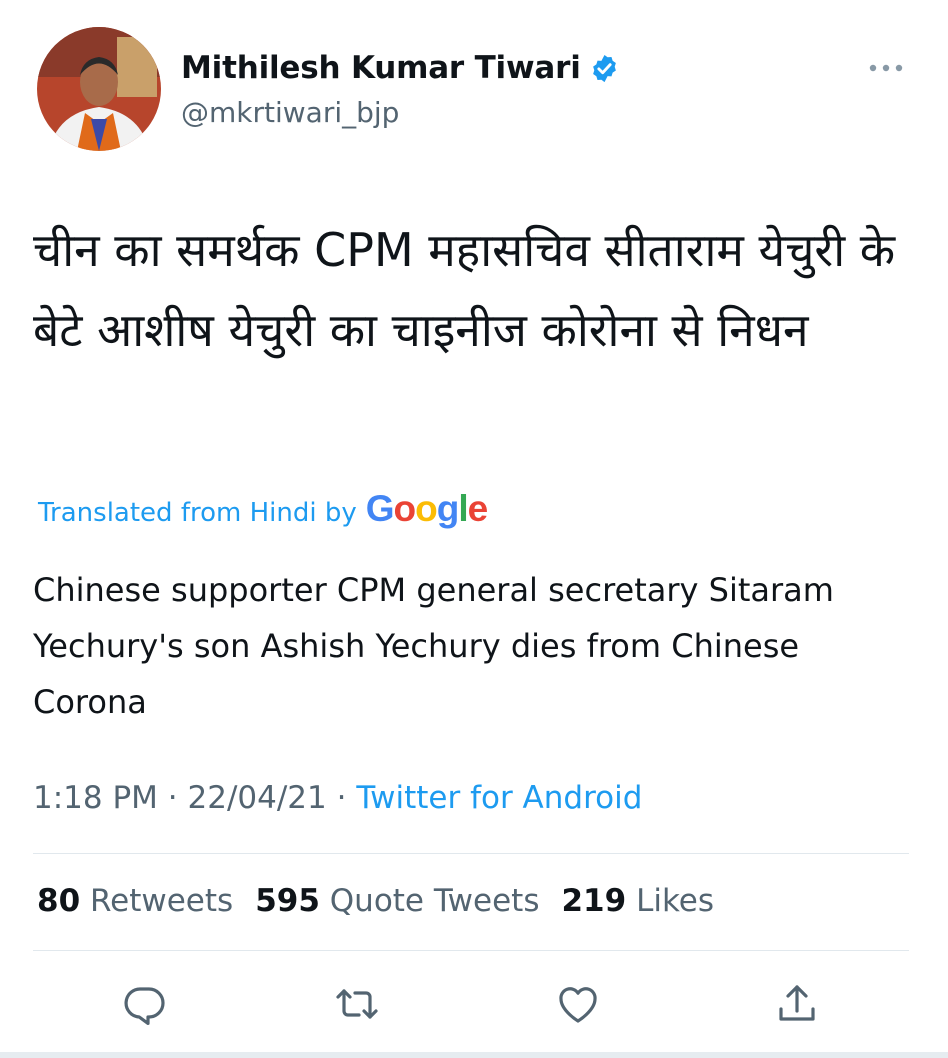  What do you see at coordinates (474, 1055) in the screenshot?
I see `bottom-bar` at bounding box center [474, 1055].